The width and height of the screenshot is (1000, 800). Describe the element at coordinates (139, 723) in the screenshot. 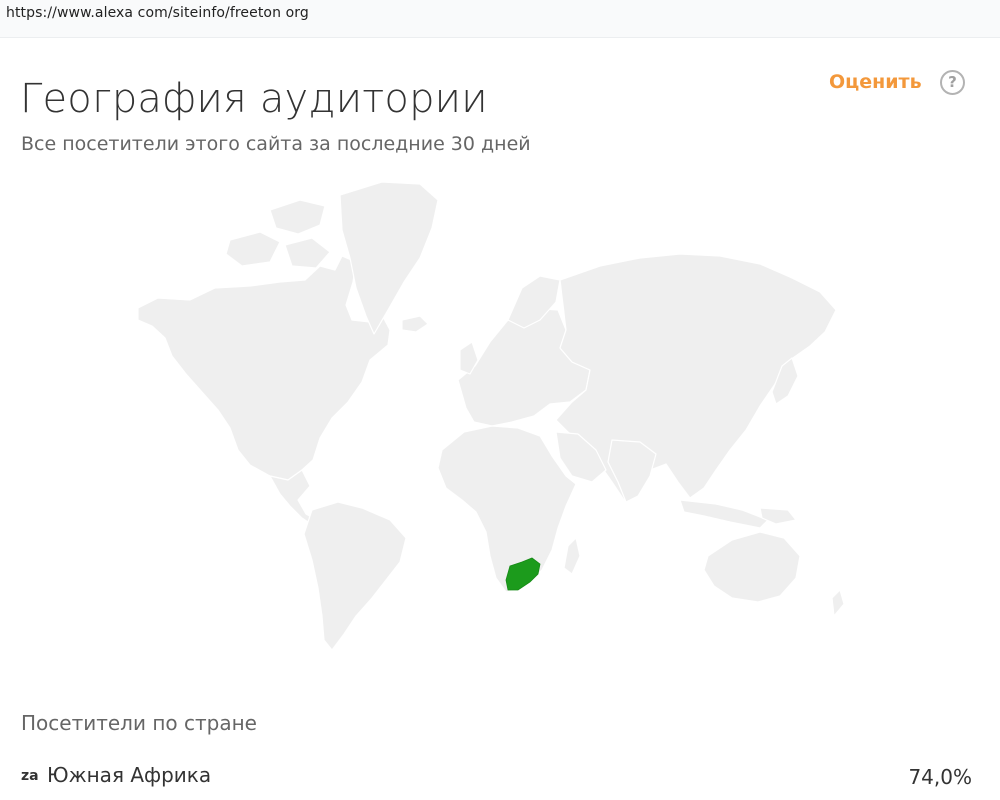

I see `visitors-by-country-label: Посетители по стране` at that location.